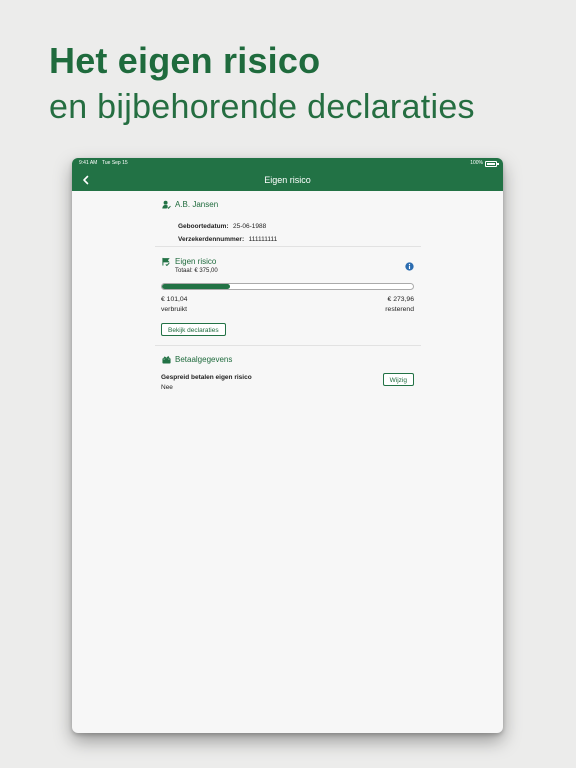  Describe the element at coordinates (196, 271) in the screenshot. I see `eigen-risico-total: Totaal: € 375,00` at that location.